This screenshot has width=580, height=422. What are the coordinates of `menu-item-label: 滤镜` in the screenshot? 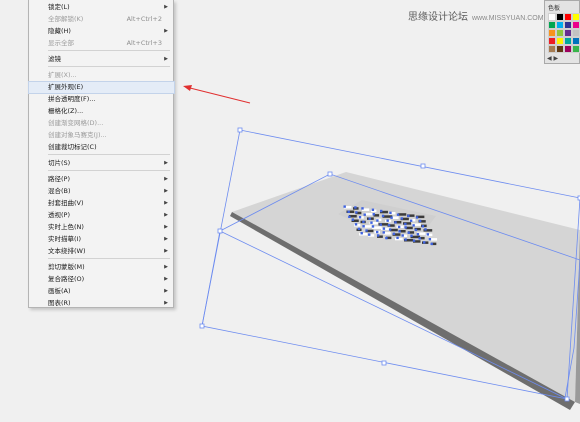 It's located at (54, 59).